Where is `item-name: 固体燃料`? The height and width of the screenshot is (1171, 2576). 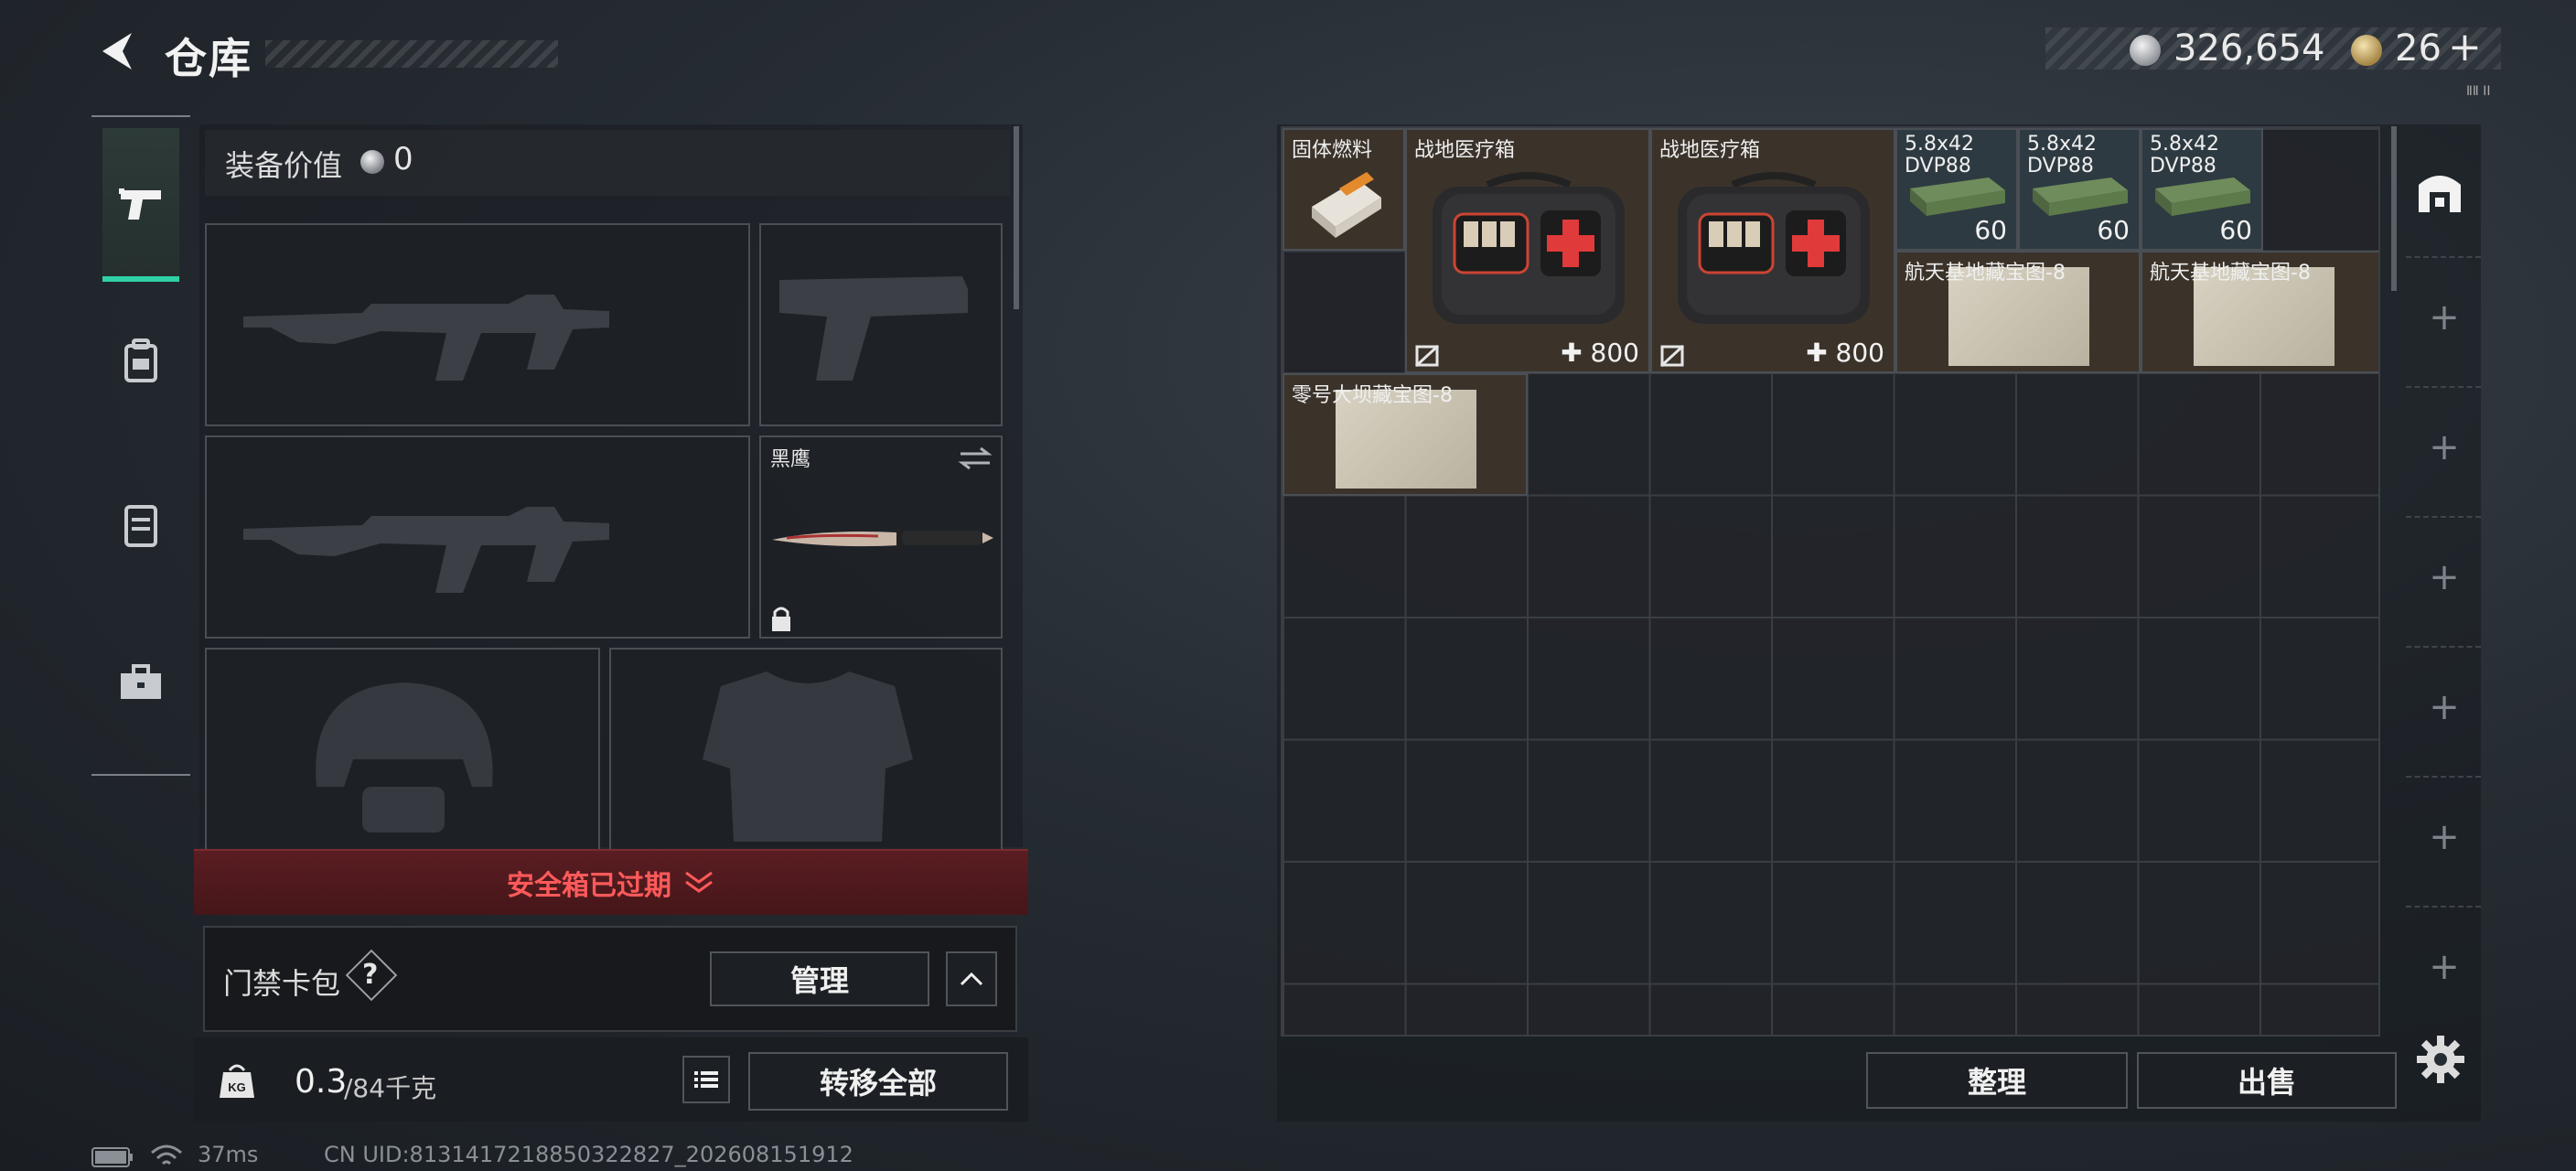
item-name: 固体燃料 is located at coordinates (1332, 150).